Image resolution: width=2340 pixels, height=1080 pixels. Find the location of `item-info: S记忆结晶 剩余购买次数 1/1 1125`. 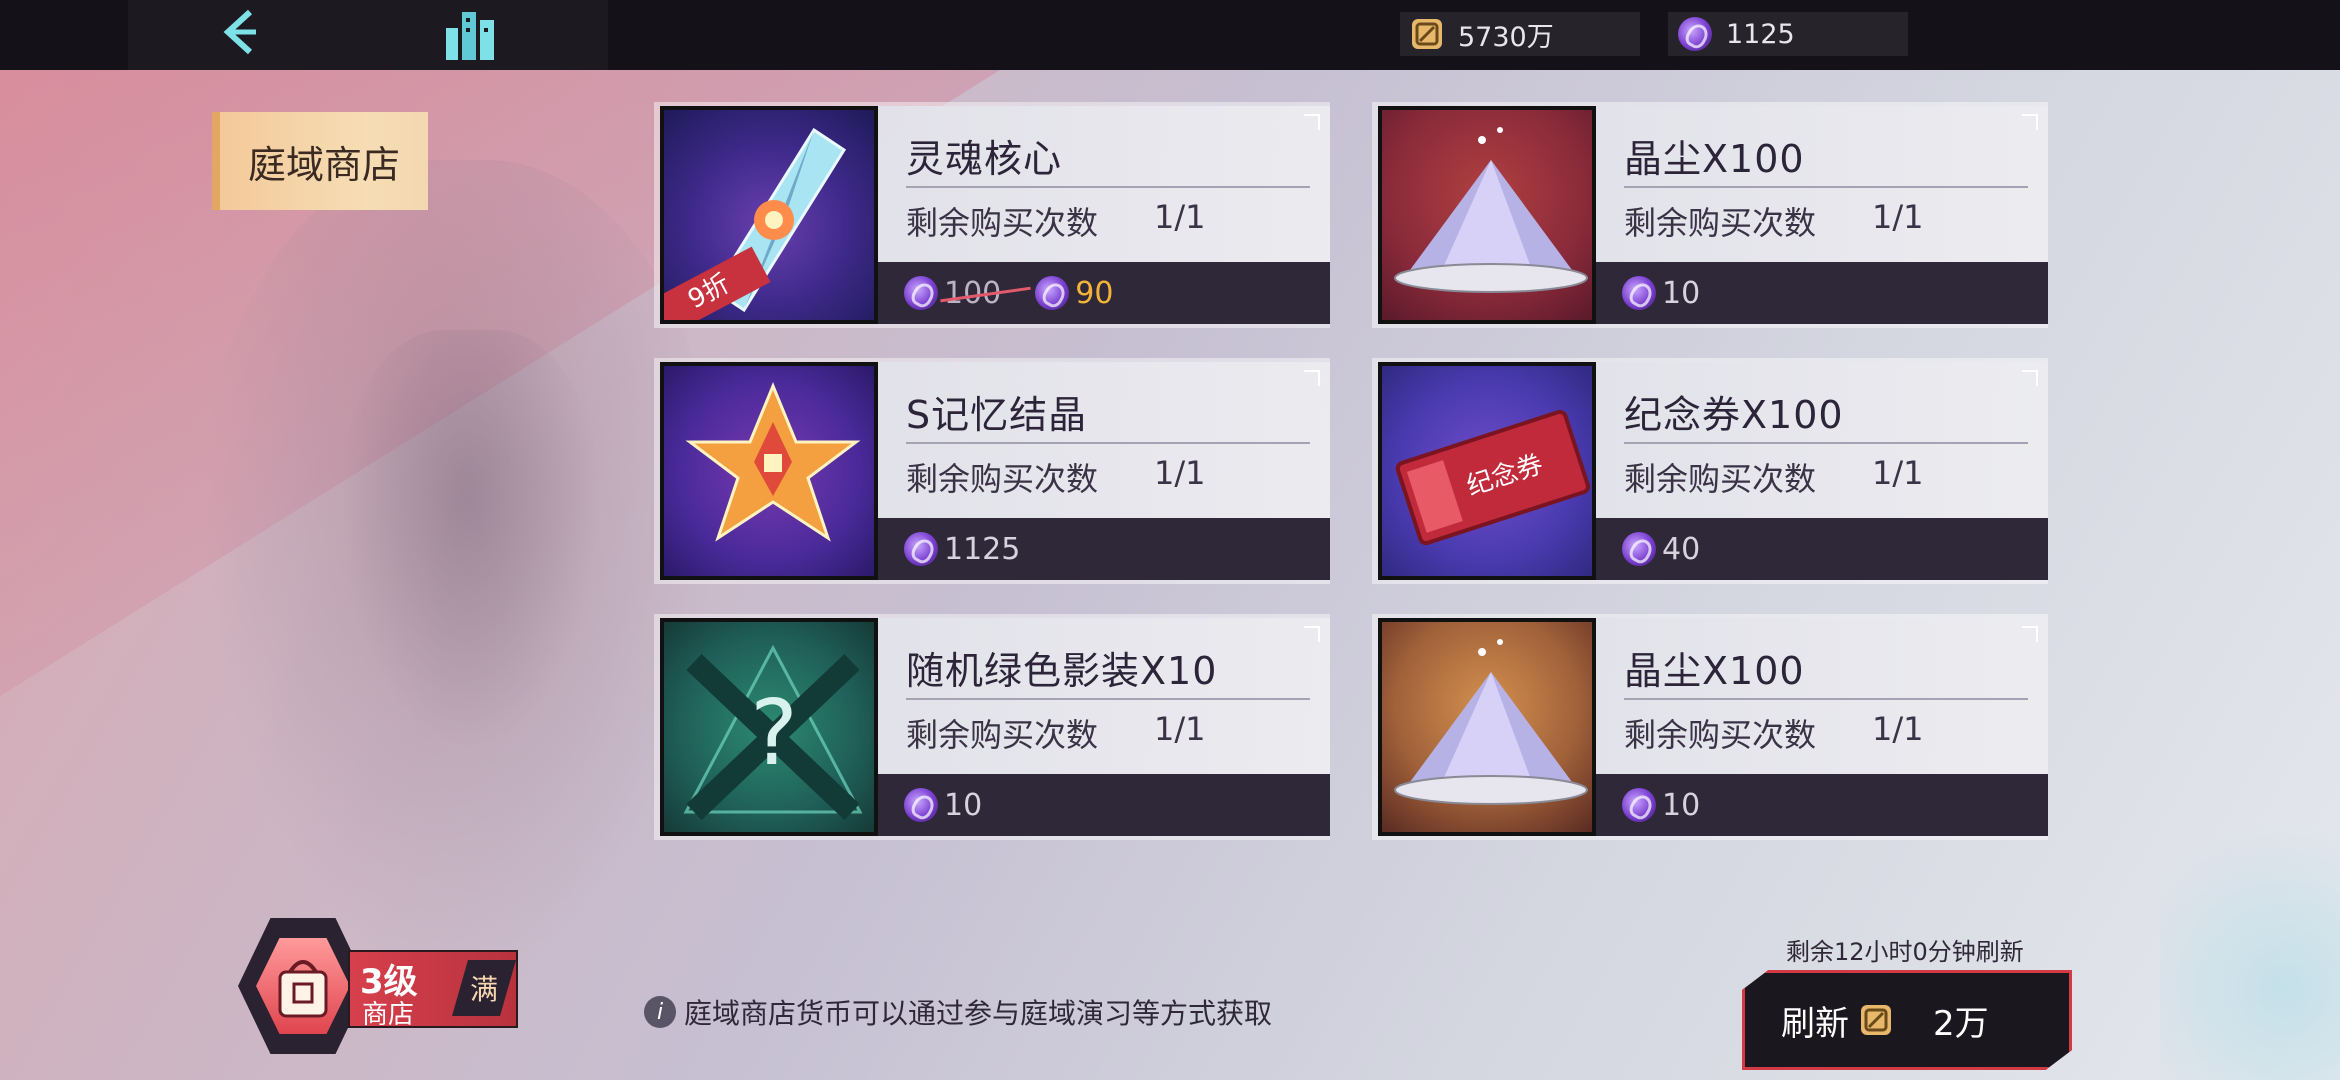

item-info: S记忆结晶 剩余购买次数 1/1 1125 is located at coordinates (1104, 471).